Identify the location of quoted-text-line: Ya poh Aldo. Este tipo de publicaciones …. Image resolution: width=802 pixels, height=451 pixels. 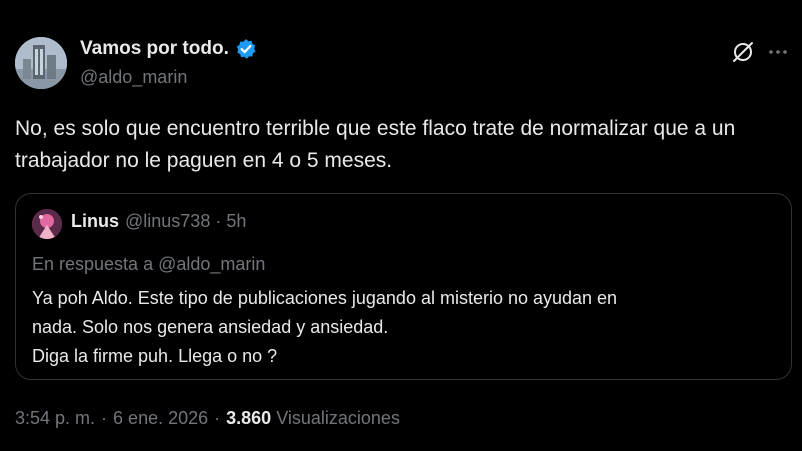
(325, 298).